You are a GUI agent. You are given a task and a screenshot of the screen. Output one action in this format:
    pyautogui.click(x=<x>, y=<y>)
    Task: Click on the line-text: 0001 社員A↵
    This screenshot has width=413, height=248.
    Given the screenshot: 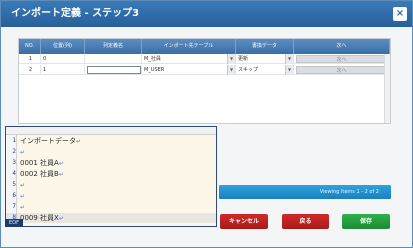 What is the action you would take?
    pyautogui.click(x=42, y=163)
    